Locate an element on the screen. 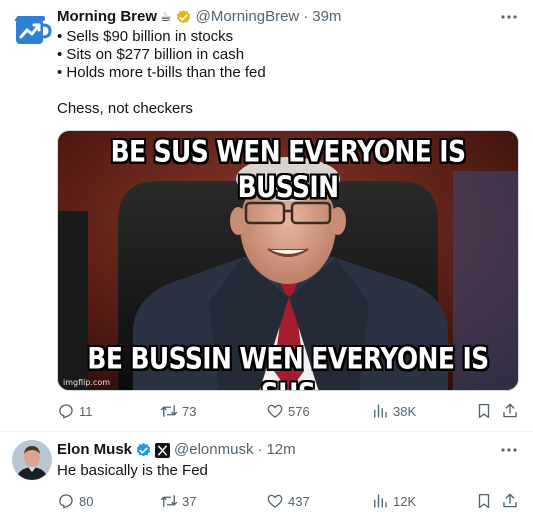 This screenshot has width=533, height=518. retweet-button: 37 is located at coordinates (178, 501).